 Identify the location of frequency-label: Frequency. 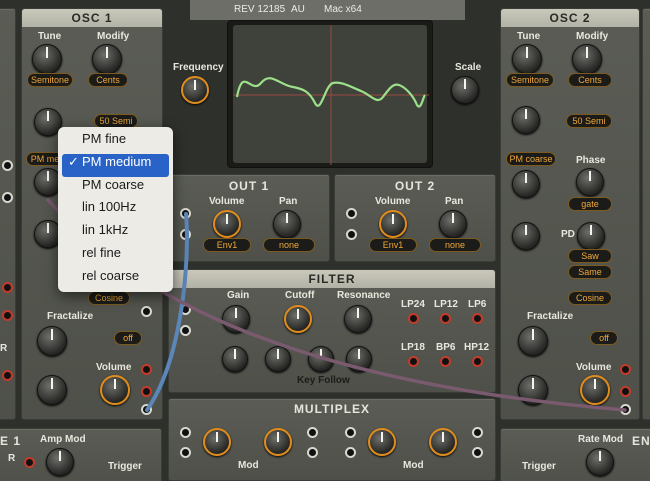
(198, 67).